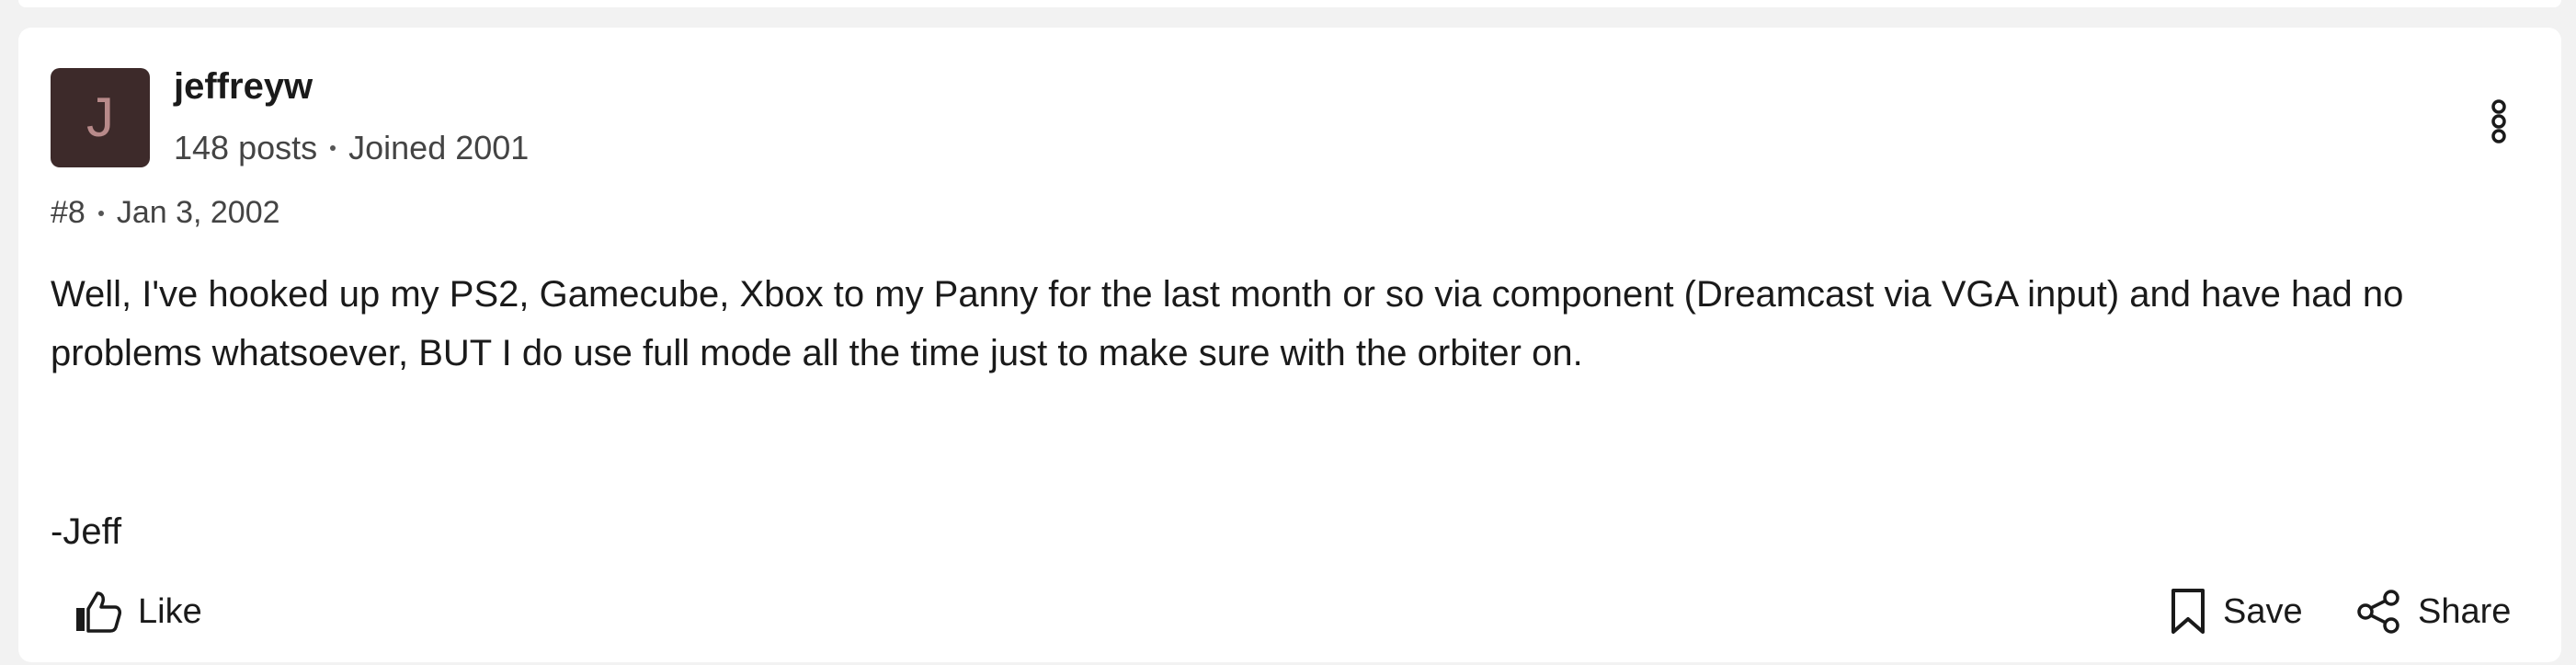  I want to click on joined-date: Joined 2001, so click(439, 147).